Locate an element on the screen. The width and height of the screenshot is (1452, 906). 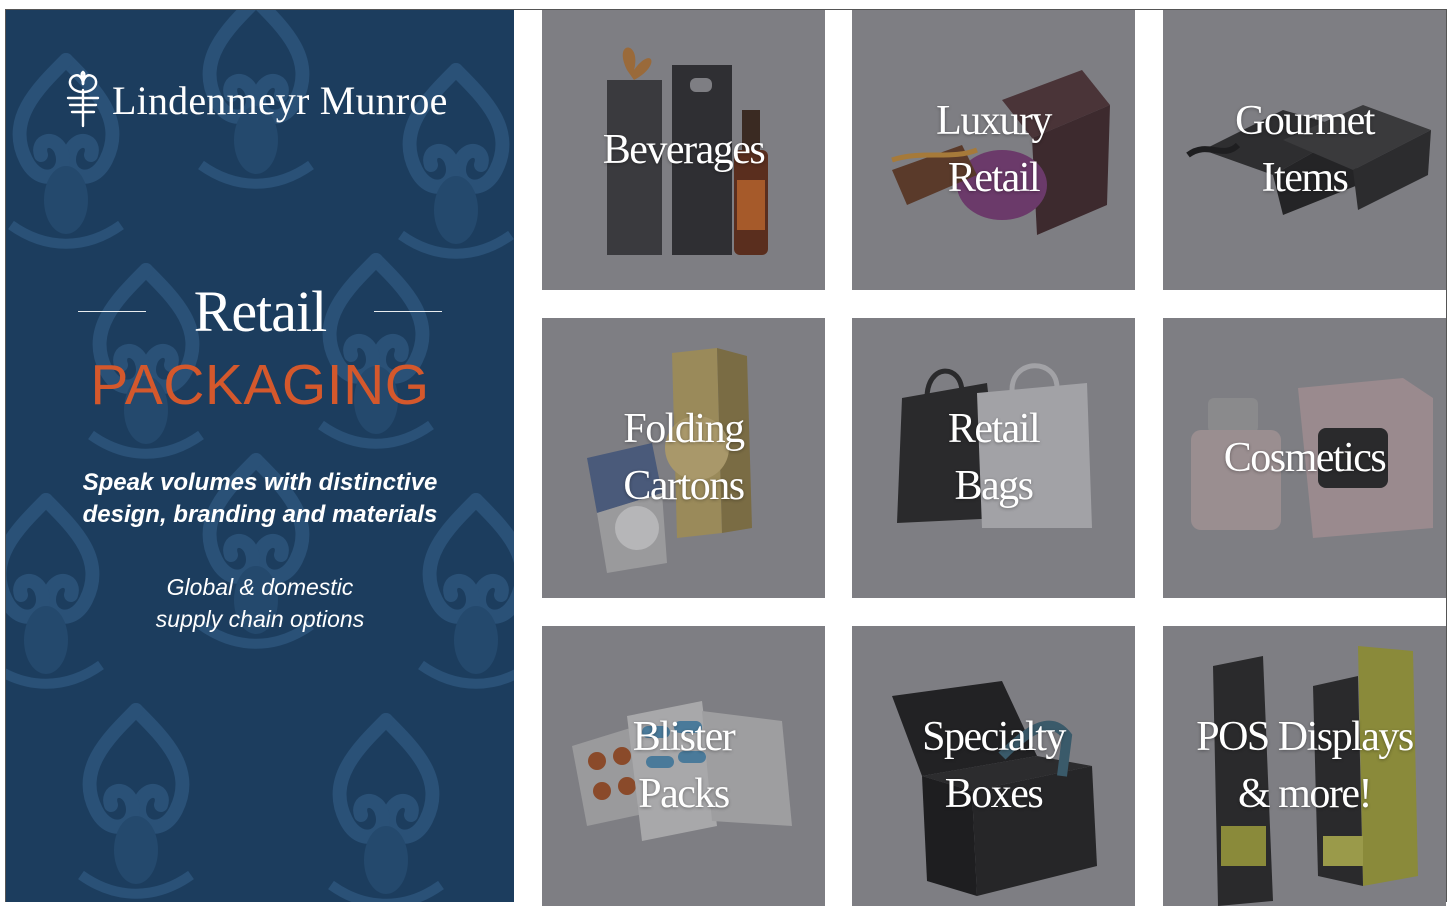
tile-beverages: Beverages is located at coordinates (683, 150).